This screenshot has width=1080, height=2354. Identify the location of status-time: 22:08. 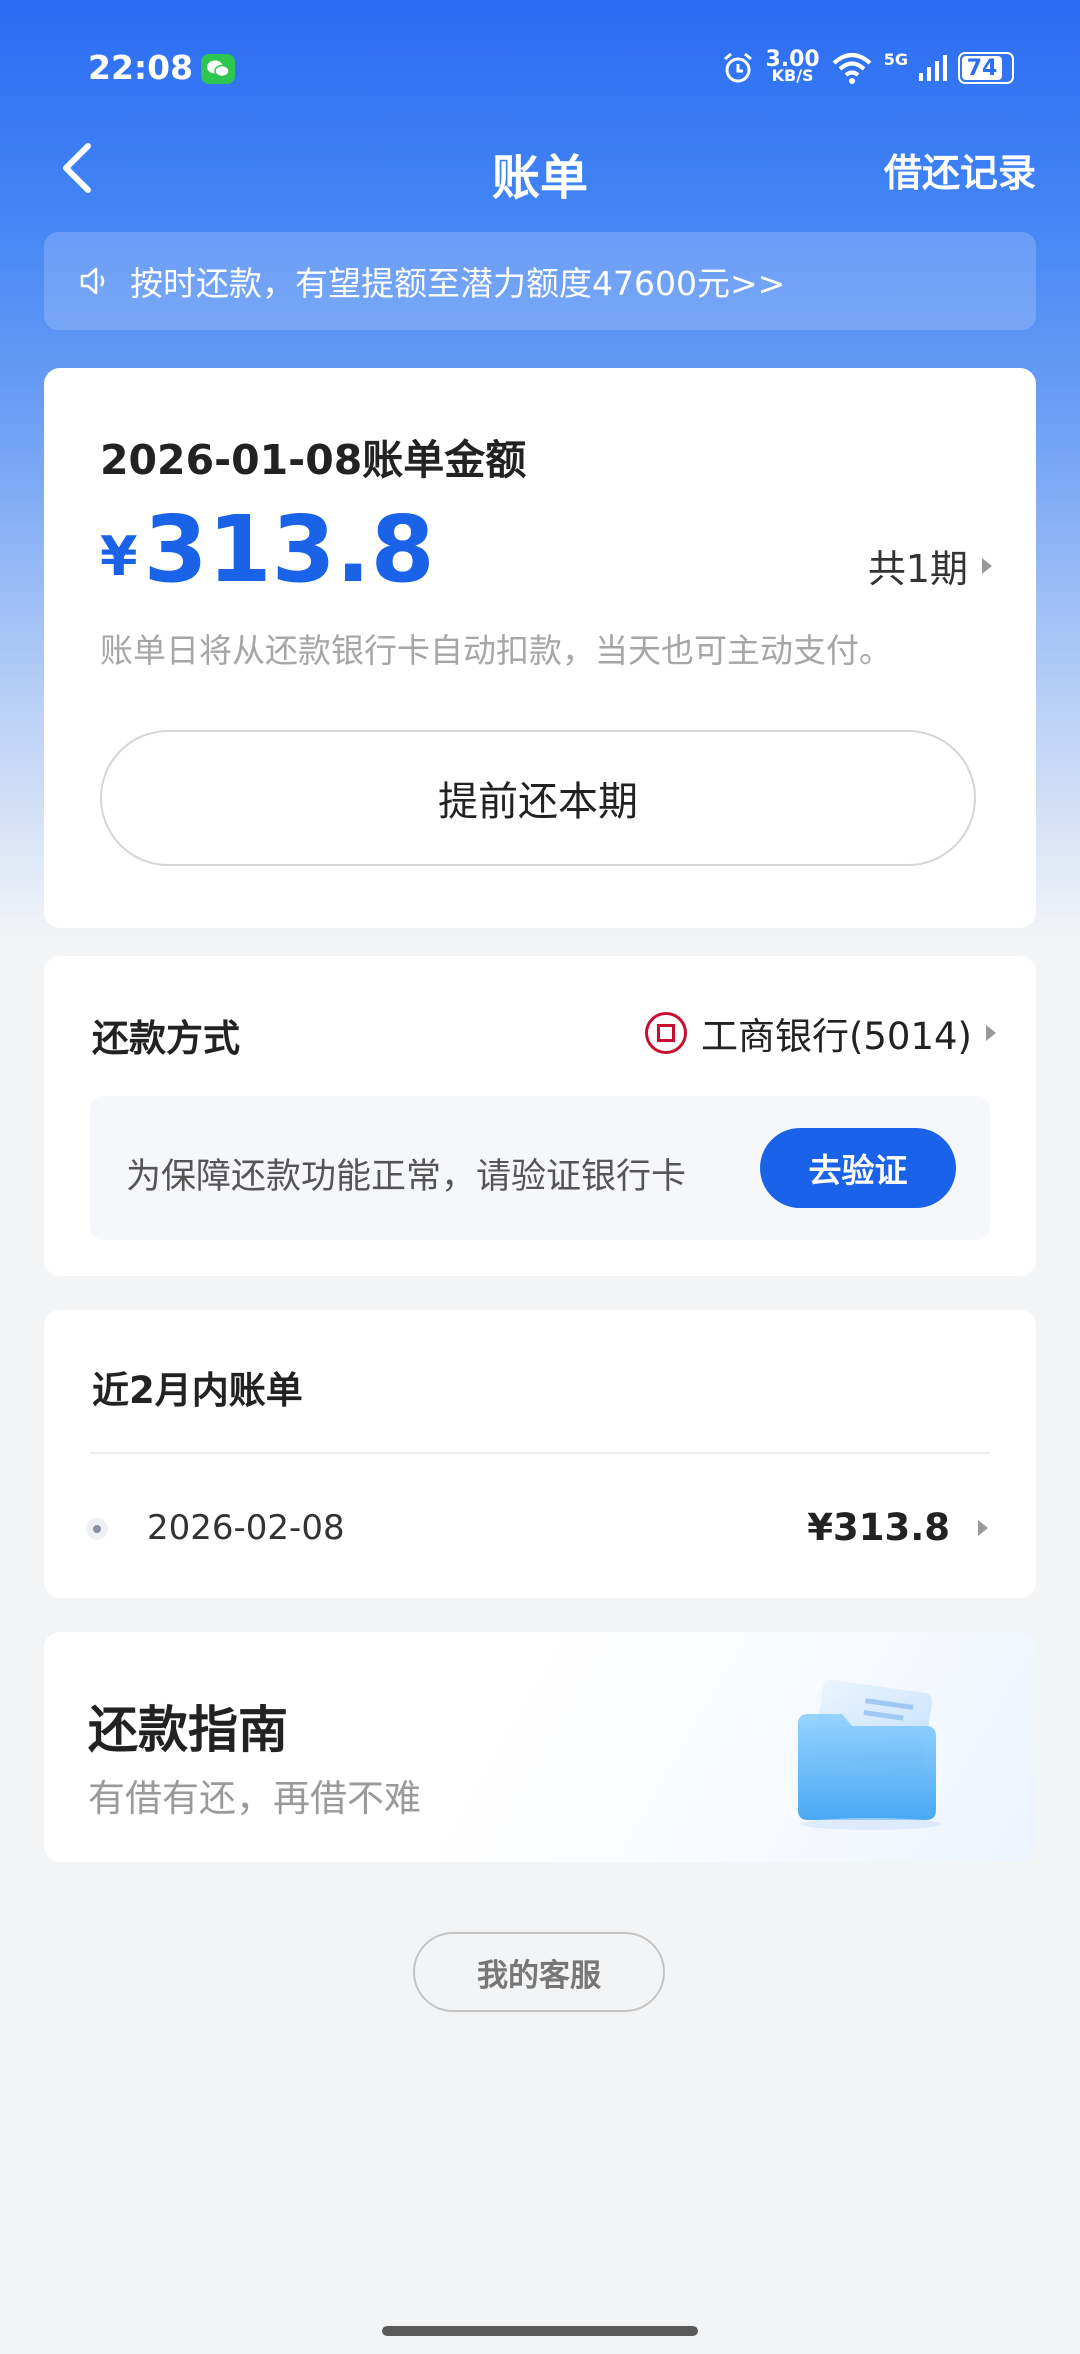
(141, 67).